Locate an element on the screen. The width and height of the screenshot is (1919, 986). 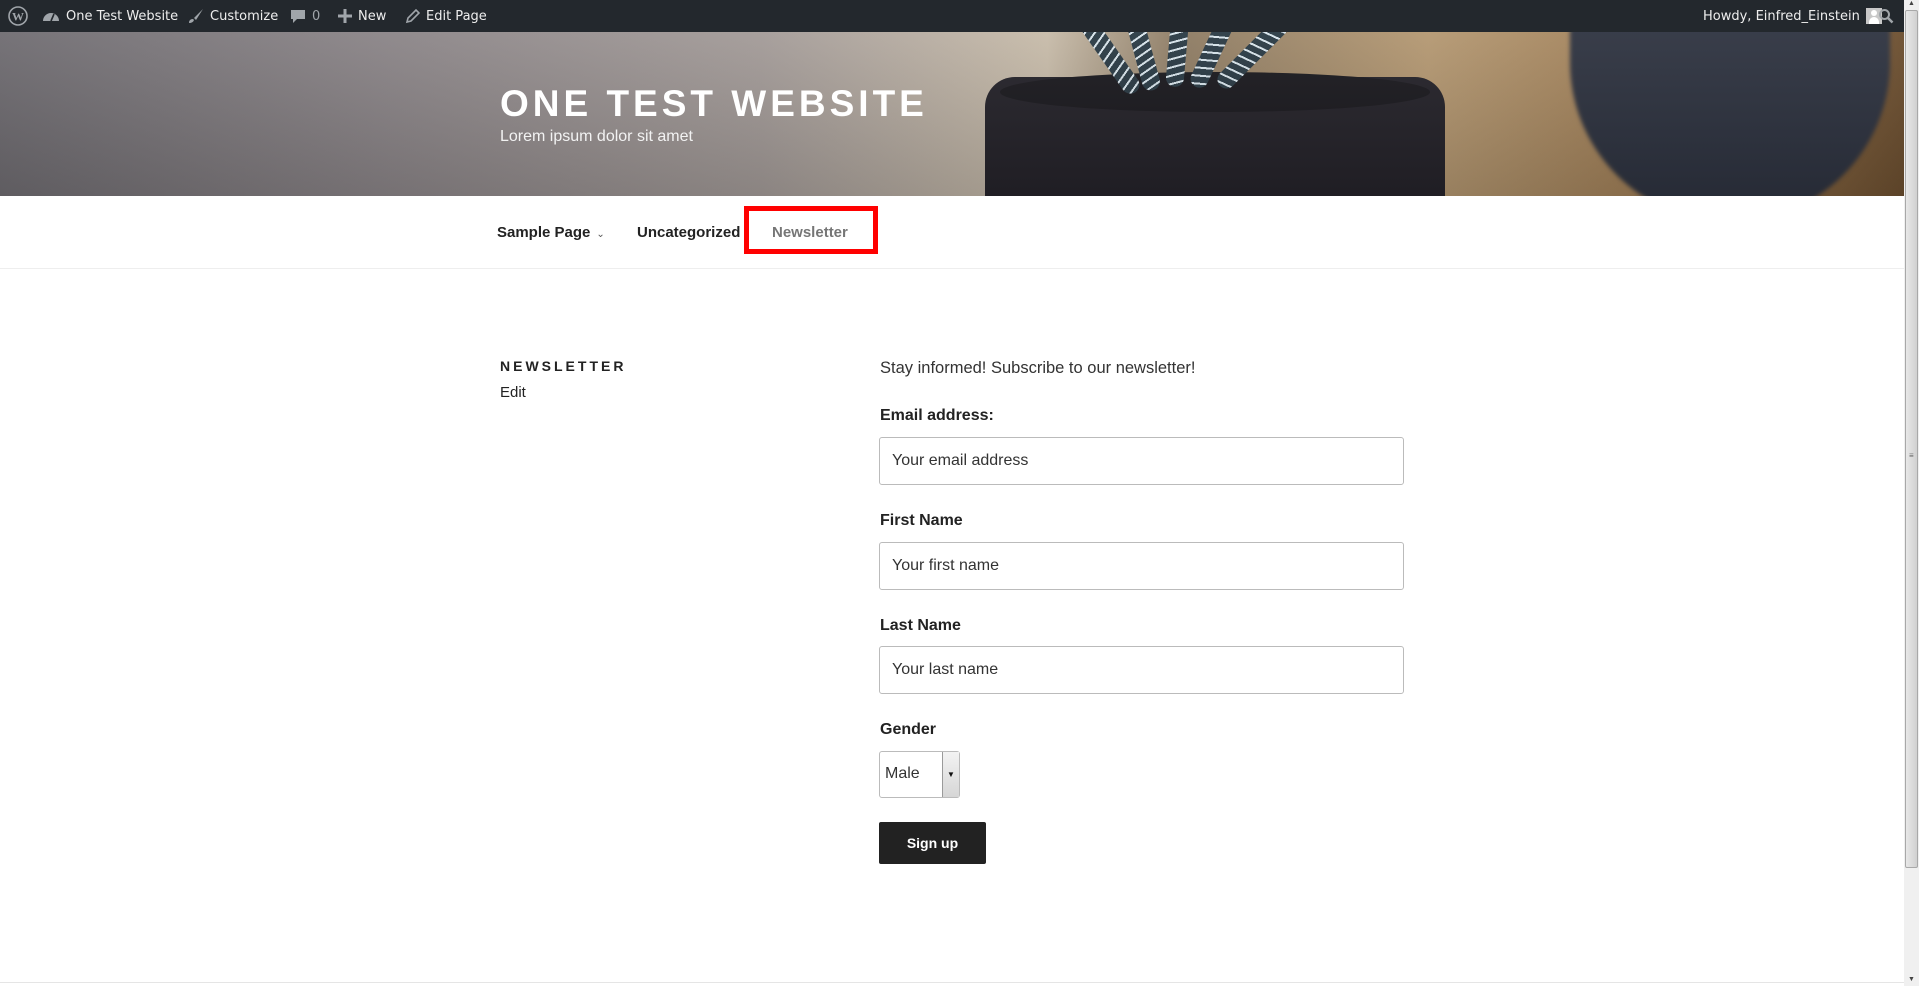
scroll-up-arrow-icon: ▲ is located at coordinates (1911, 5).